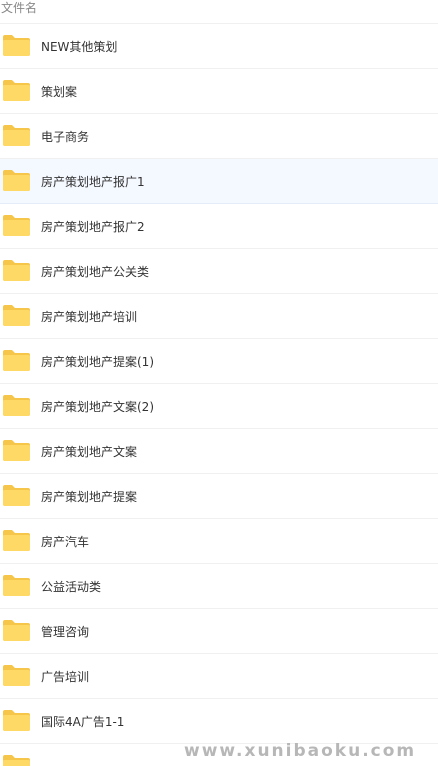 This screenshot has width=438, height=766. I want to click on column-header: 文件名, so click(219, 12).